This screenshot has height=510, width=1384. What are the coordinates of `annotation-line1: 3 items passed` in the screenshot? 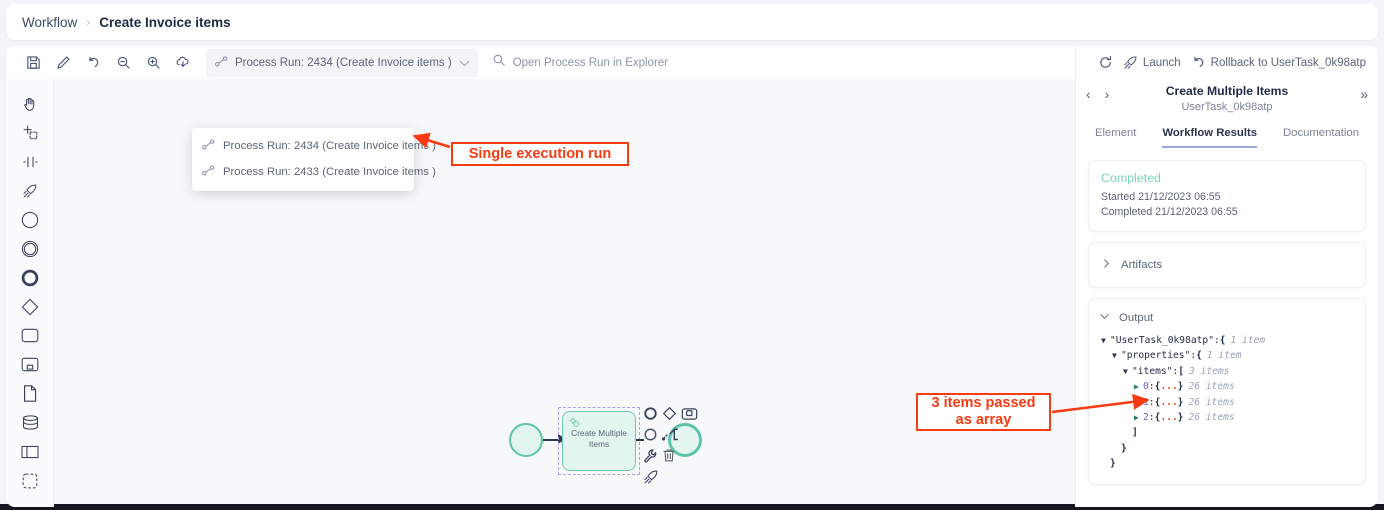 It's located at (983, 403).